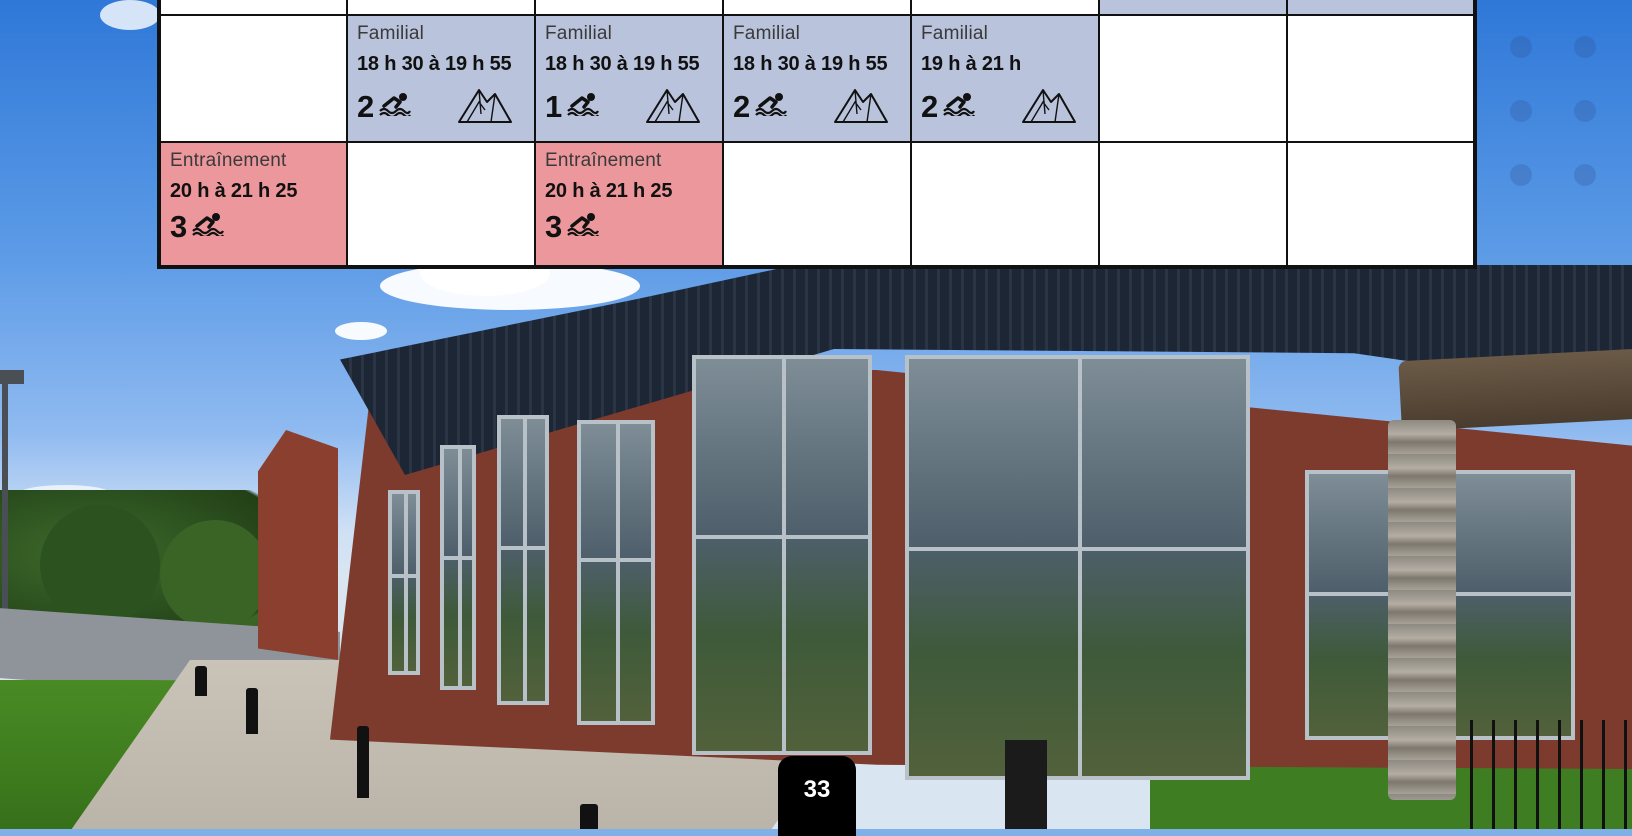  I want to click on light-pole, so click(5, 500).